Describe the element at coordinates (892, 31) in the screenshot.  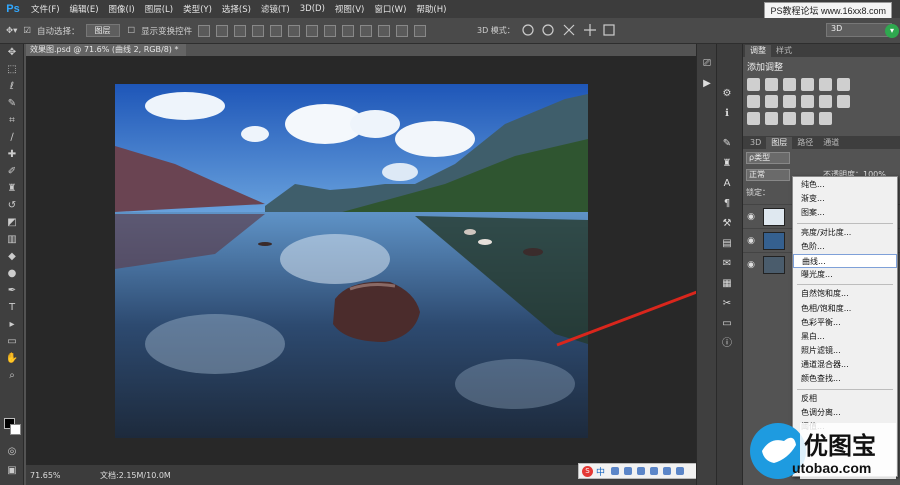
I see `workspace-expand-button: ▾` at that location.